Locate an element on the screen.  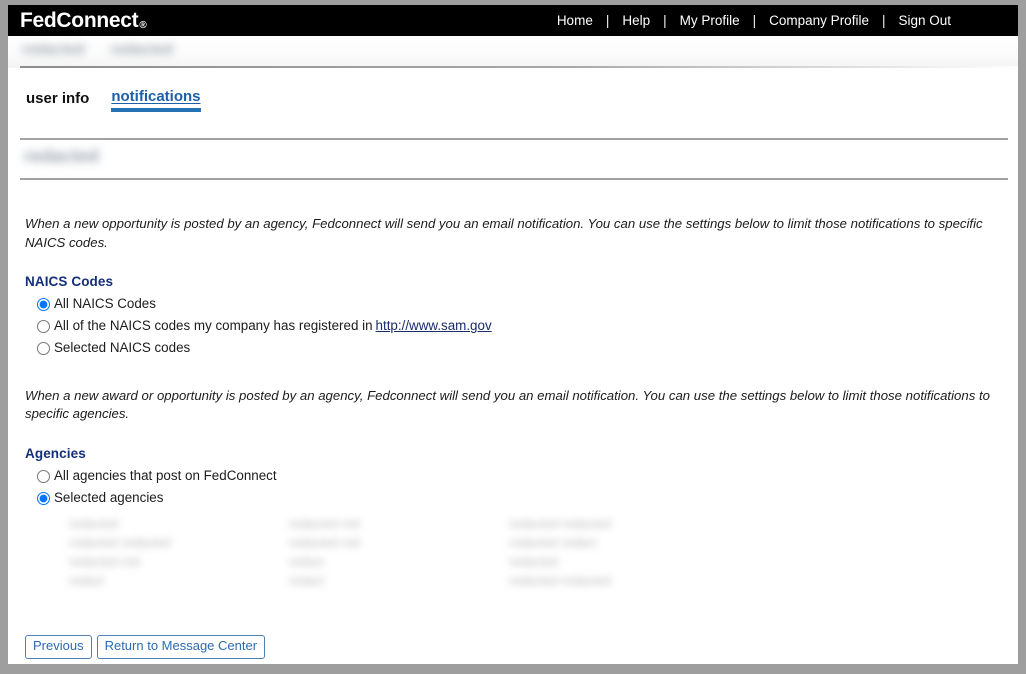
naics-option-selected-label: Selected NAICS codes is located at coordinates (122, 348).